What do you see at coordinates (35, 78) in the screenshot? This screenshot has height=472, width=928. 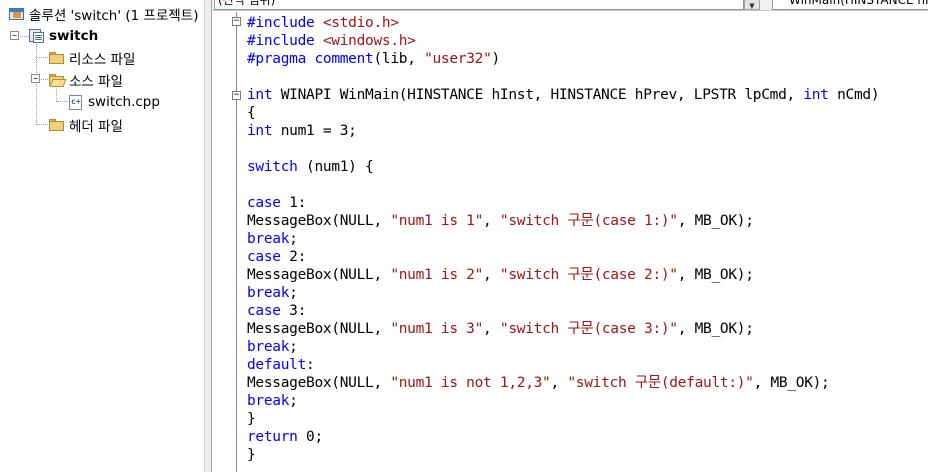 I see `collapse-sources-toggle: −` at bounding box center [35, 78].